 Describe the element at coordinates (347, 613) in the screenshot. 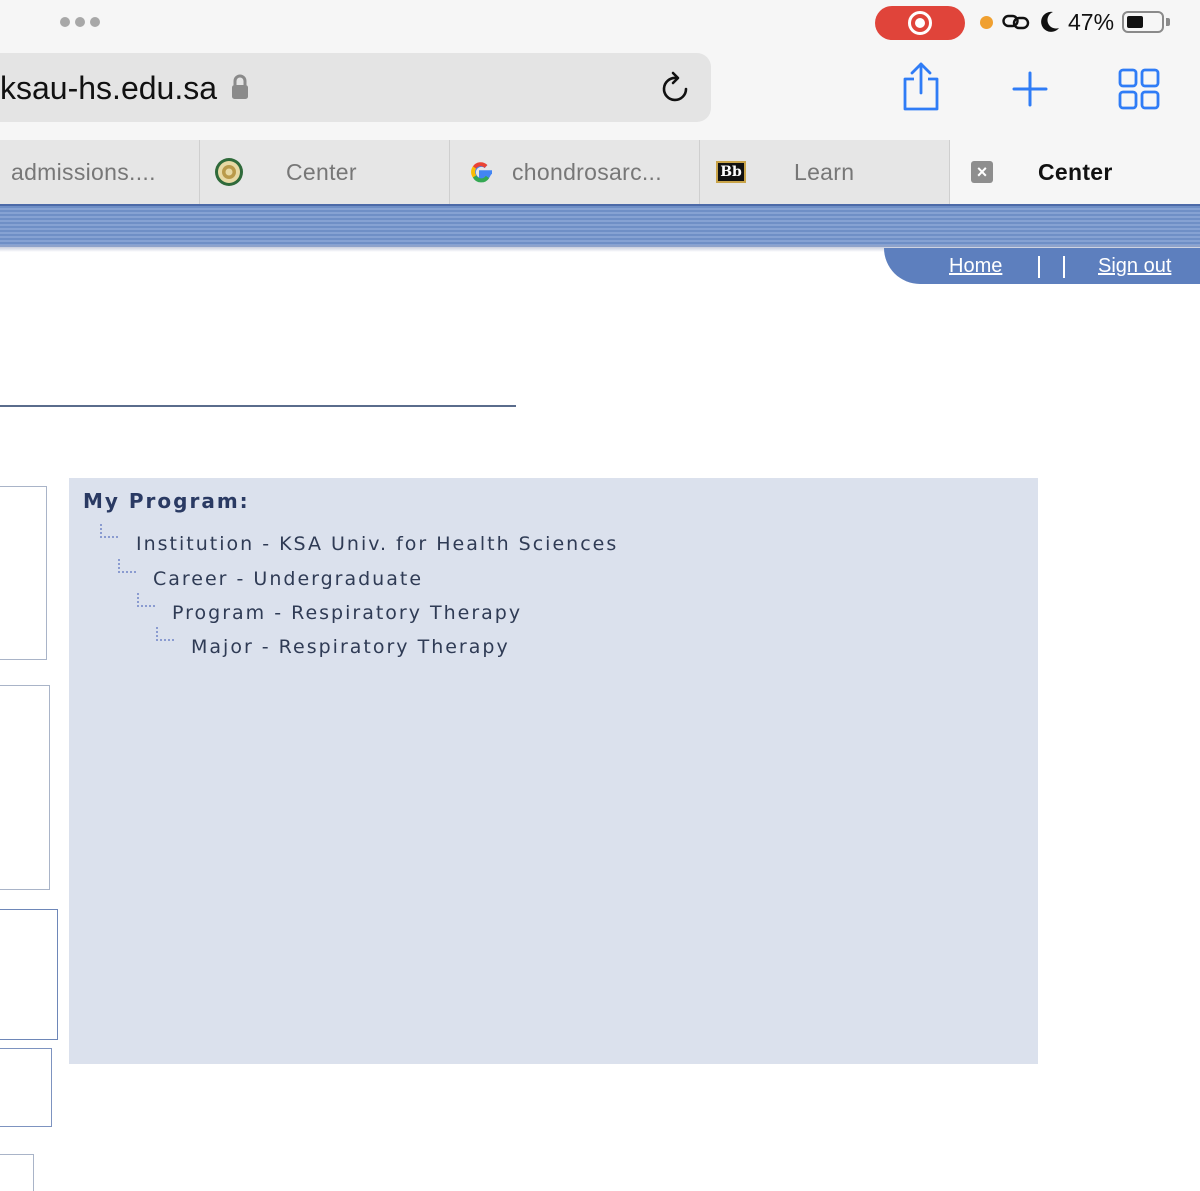

I see `tree-item-program: Program - Respiratory Therapy` at that location.